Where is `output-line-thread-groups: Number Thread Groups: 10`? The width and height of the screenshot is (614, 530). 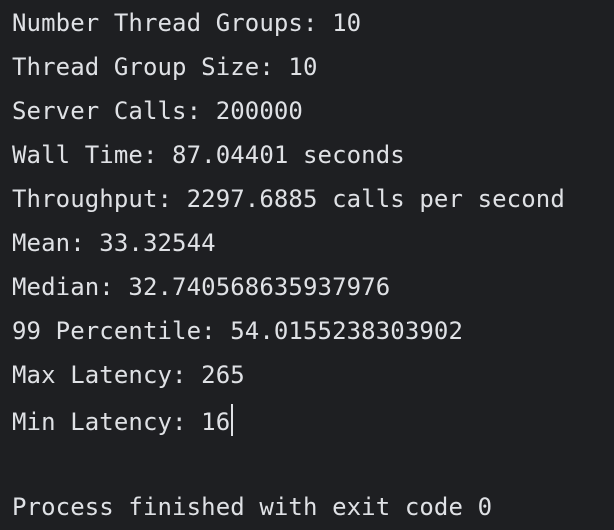
output-line-thread-groups: Number Thread Groups: 10 is located at coordinates (187, 23).